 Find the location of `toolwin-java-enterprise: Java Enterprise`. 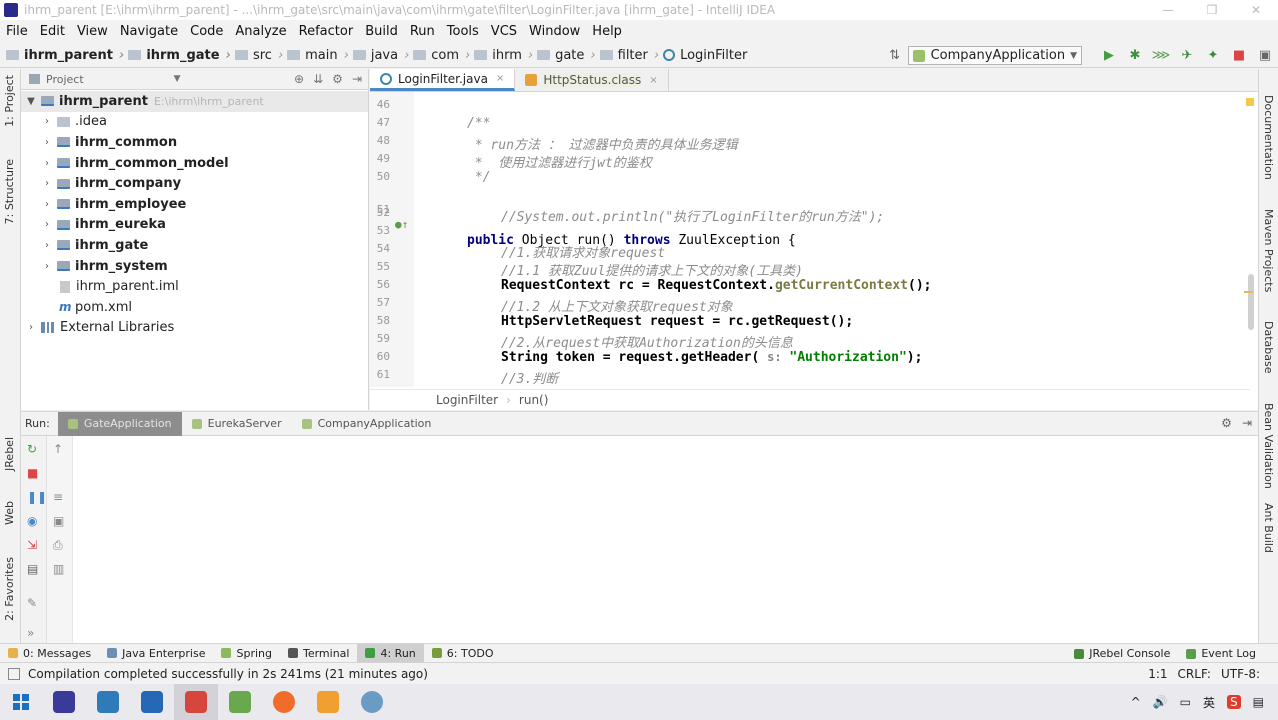

toolwin-java-enterprise: Java Enterprise is located at coordinates (156, 653).